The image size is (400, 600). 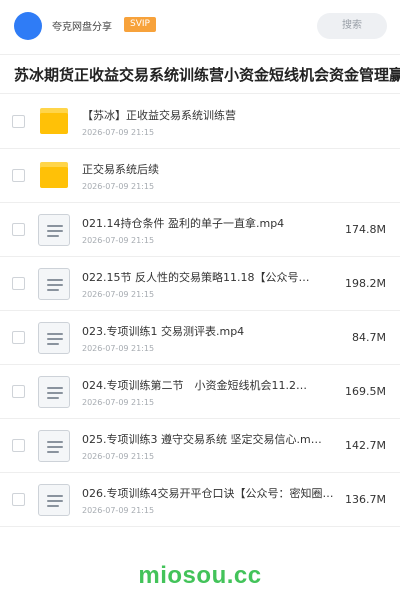 I want to click on file-row: 023.专项训练1 交易测评表.mp4 2026-07-09 21:15 84.7M, so click(x=200, y=338).